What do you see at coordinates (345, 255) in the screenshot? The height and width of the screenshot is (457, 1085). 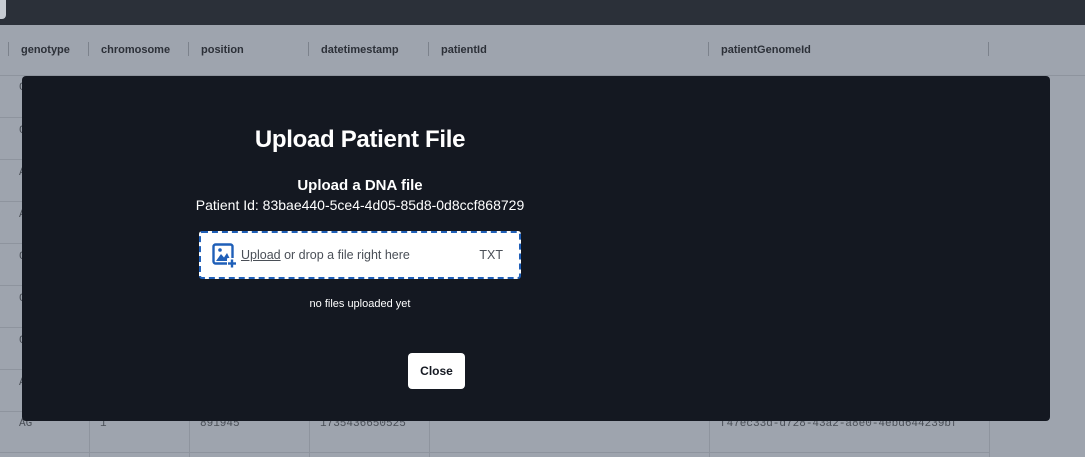 I see `dropzone-hint: or drop a file right here` at bounding box center [345, 255].